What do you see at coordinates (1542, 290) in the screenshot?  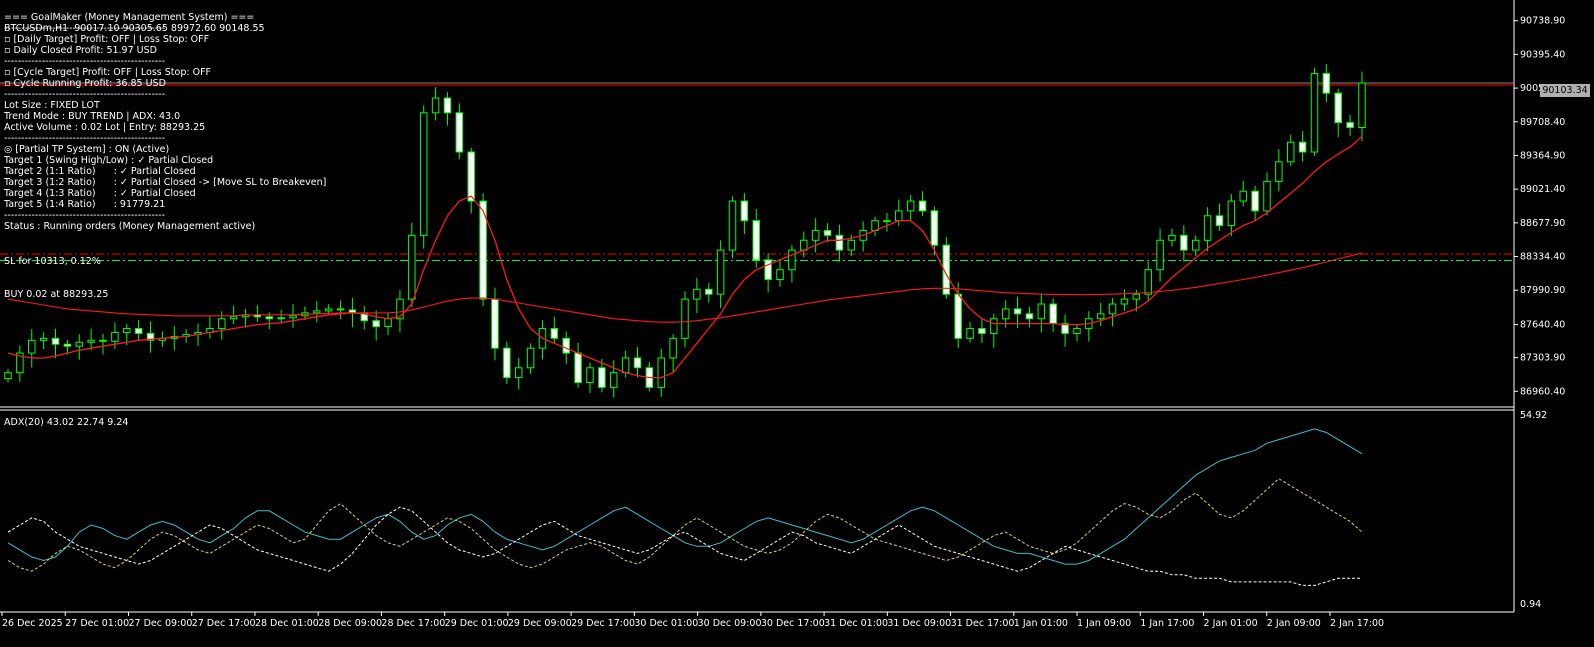 I see `price-tick-label: 87990.90` at bounding box center [1542, 290].